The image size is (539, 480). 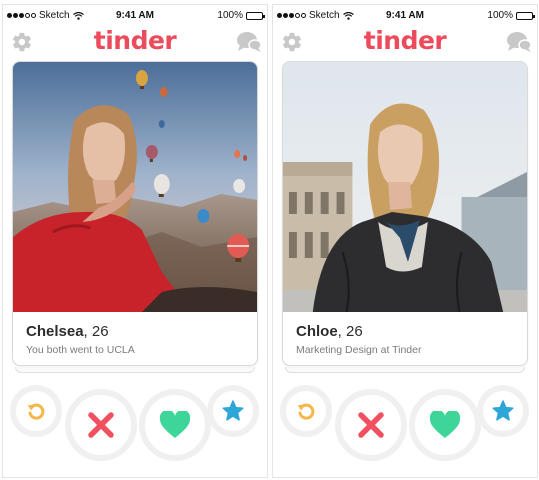 What do you see at coordinates (80, 350) in the screenshot?
I see `profile-subtitle: You both went to UCLA` at bounding box center [80, 350].